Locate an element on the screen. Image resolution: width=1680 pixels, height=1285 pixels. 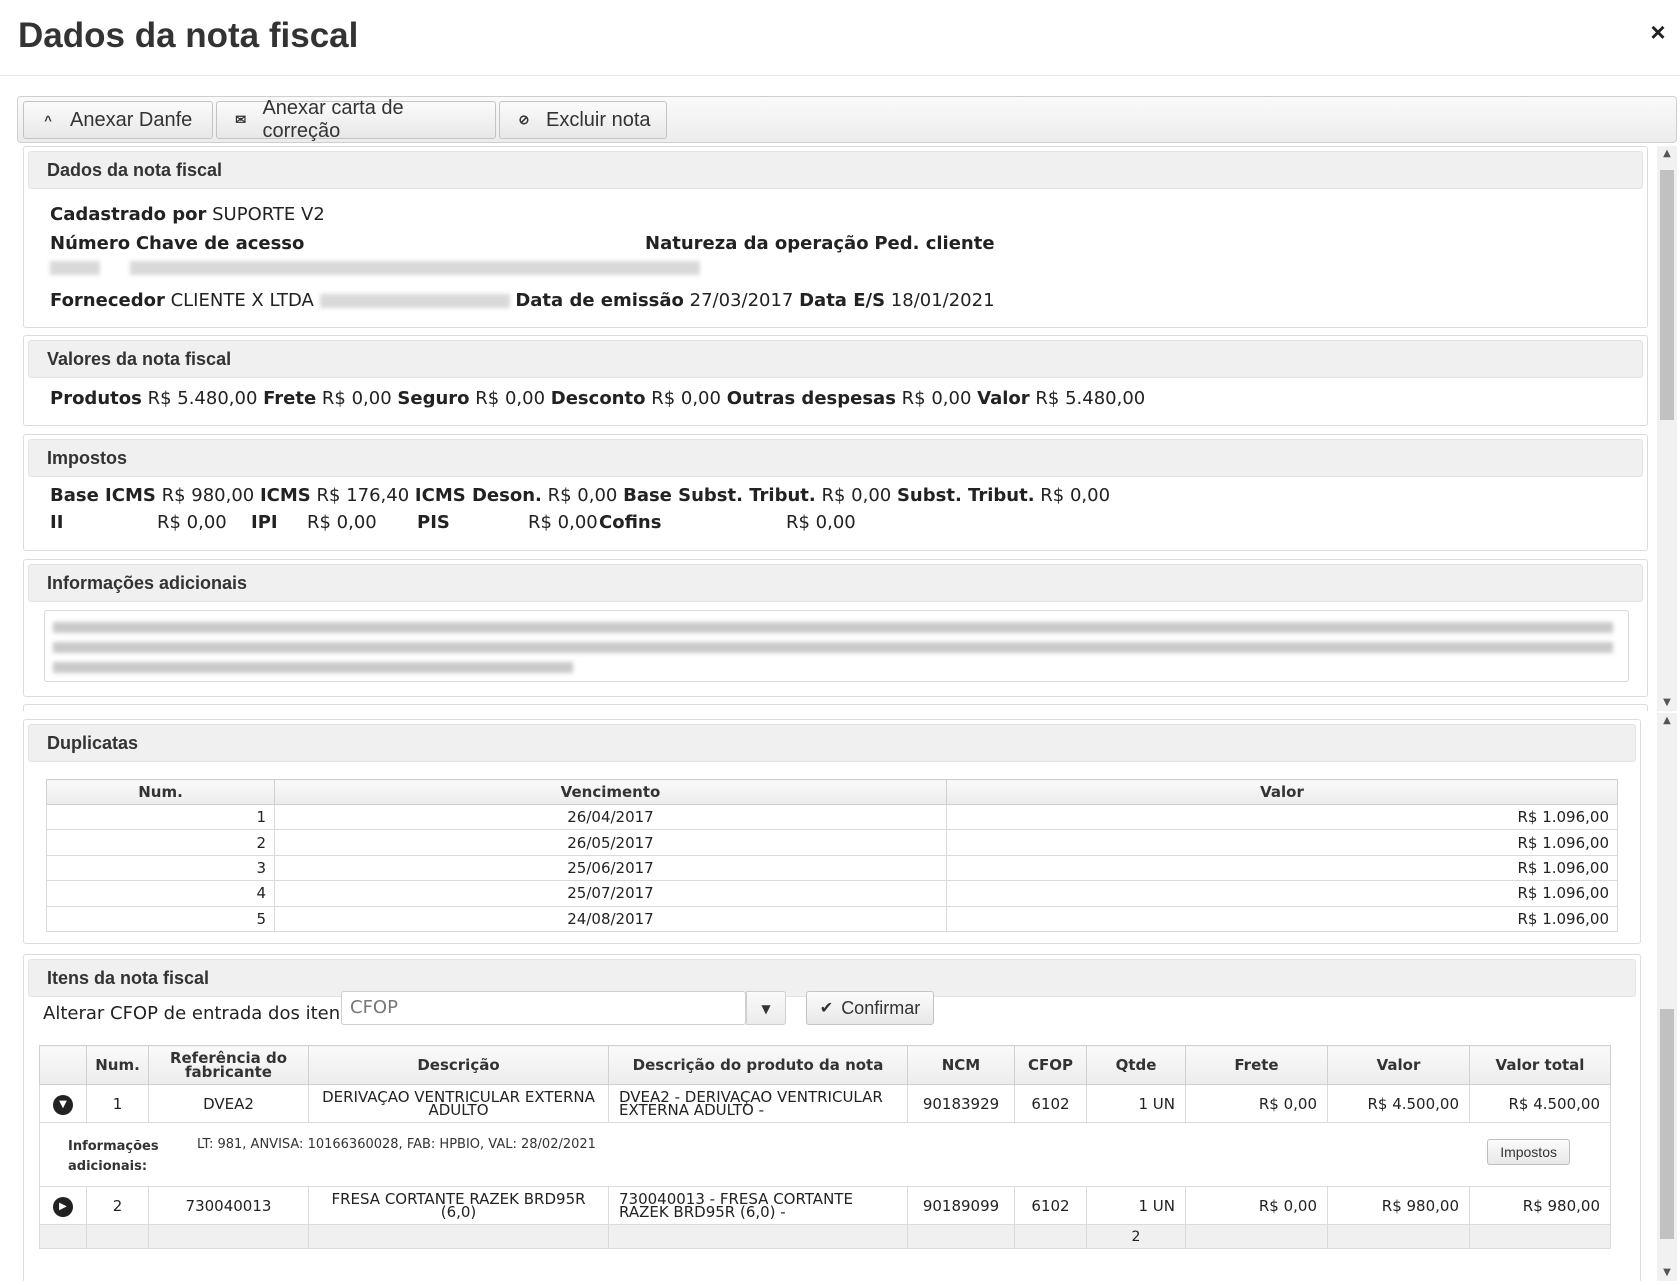
anexar-danfe-button: ^ Anexar Danfe is located at coordinates (118, 120).